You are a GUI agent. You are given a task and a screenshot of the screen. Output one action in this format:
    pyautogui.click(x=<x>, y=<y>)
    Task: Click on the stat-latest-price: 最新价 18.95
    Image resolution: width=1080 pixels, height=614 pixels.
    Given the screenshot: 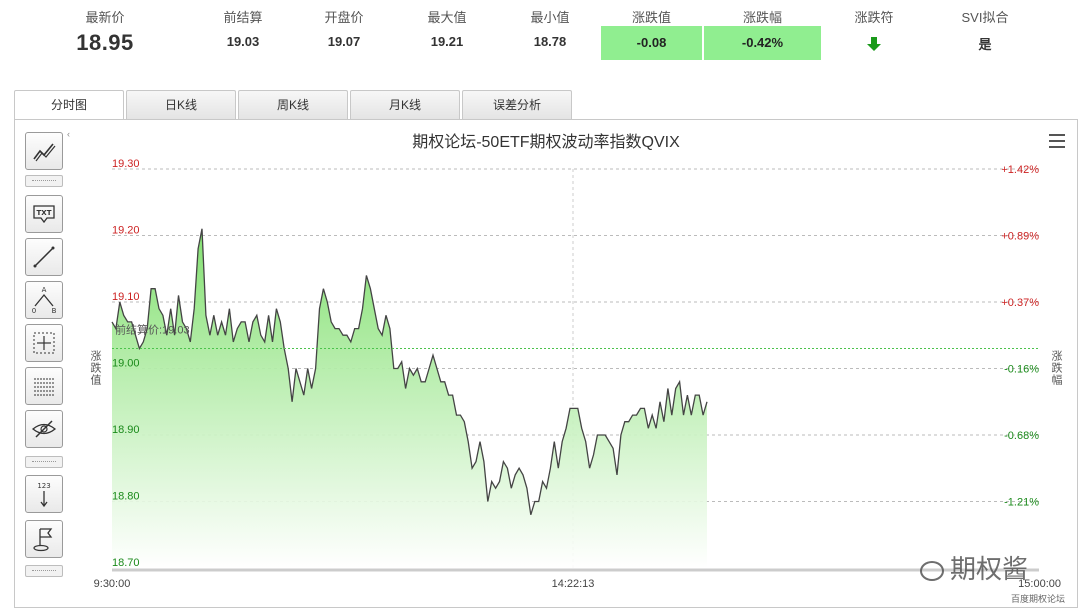 What is the action you would take?
    pyautogui.click(x=105, y=30)
    